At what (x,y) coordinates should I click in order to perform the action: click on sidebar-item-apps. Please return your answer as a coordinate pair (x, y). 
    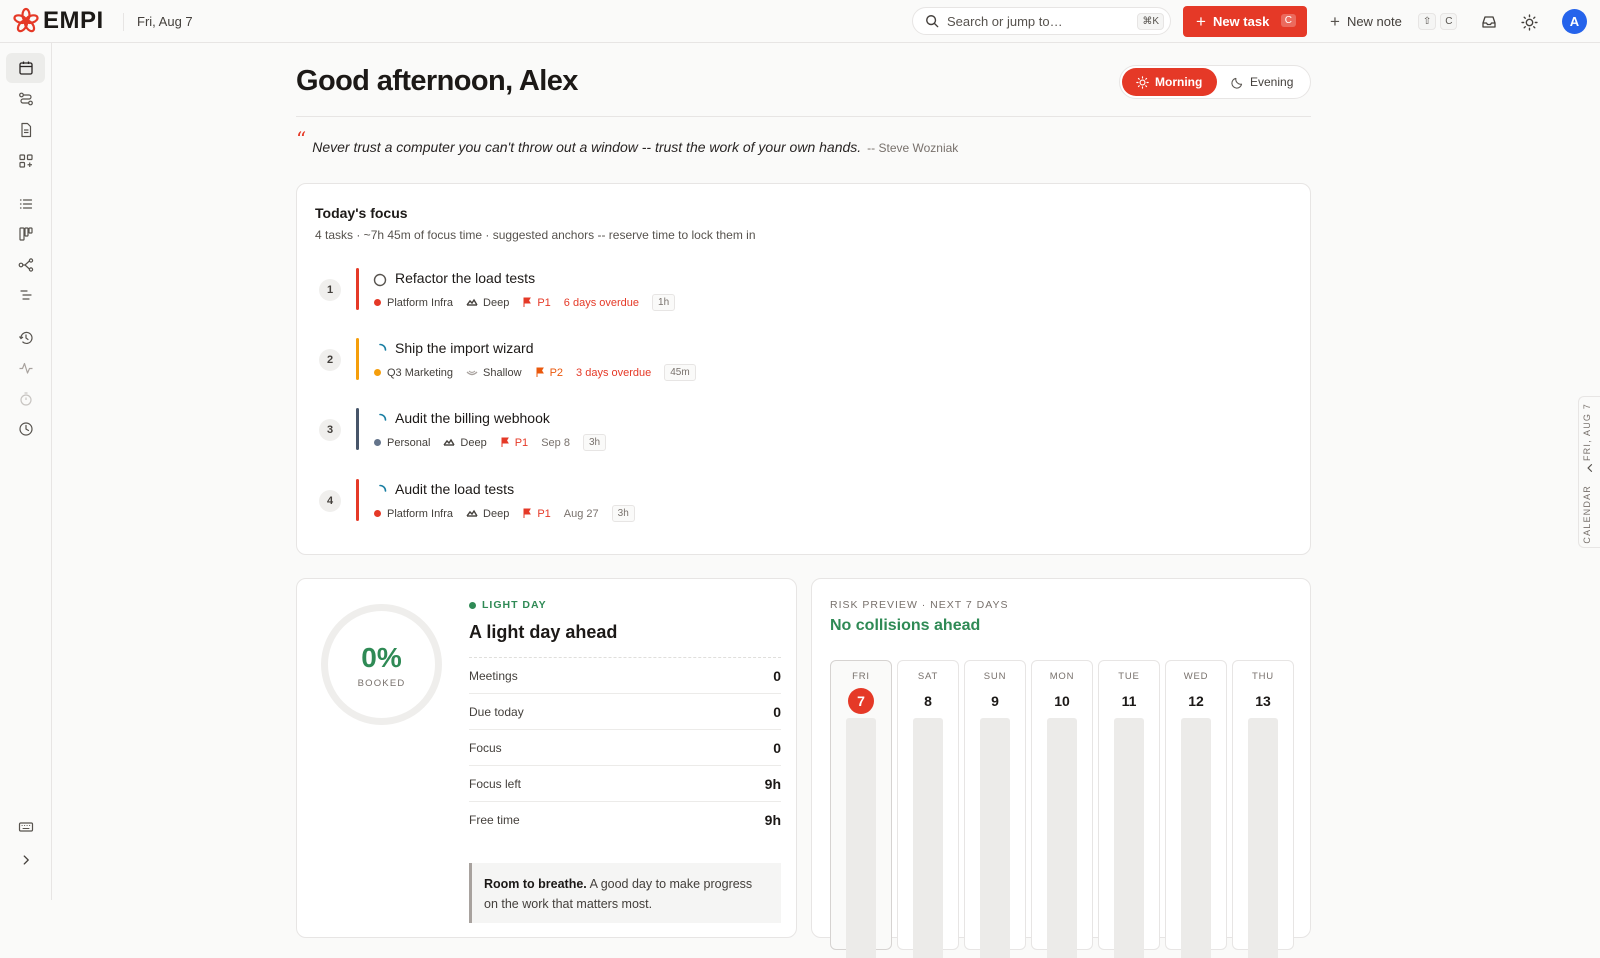
    Looking at the image, I should click on (25, 161).